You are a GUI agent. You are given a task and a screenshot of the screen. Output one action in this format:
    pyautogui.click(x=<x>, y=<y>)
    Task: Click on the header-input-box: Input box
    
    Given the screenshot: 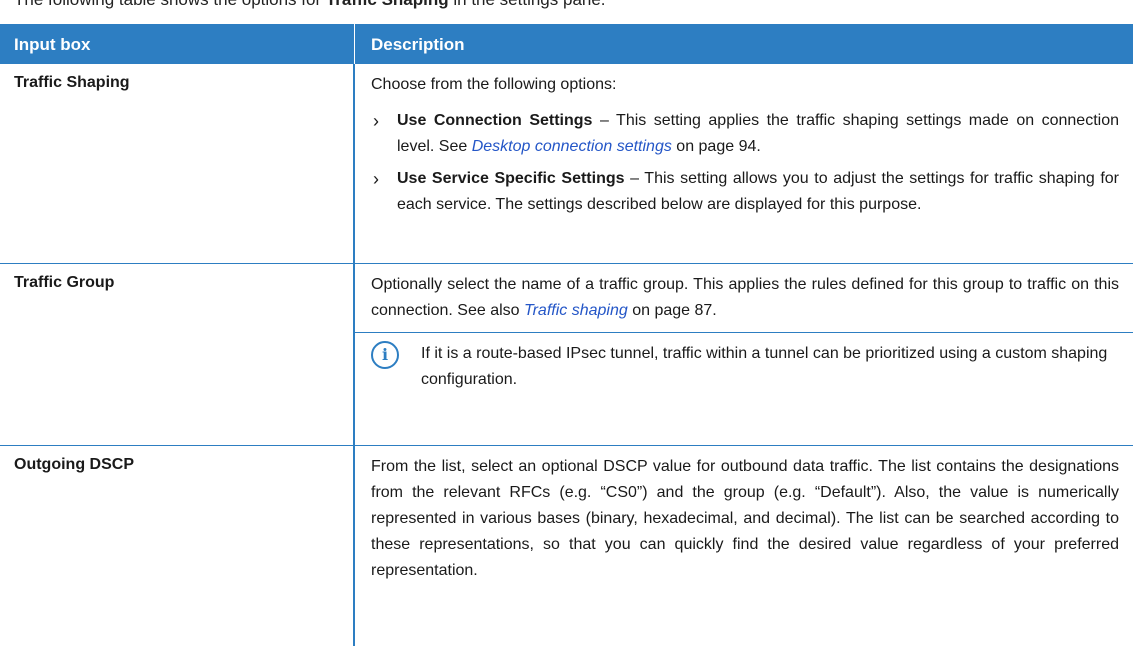 What is the action you would take?
    pyautogui.click(x=177, y=44)
    